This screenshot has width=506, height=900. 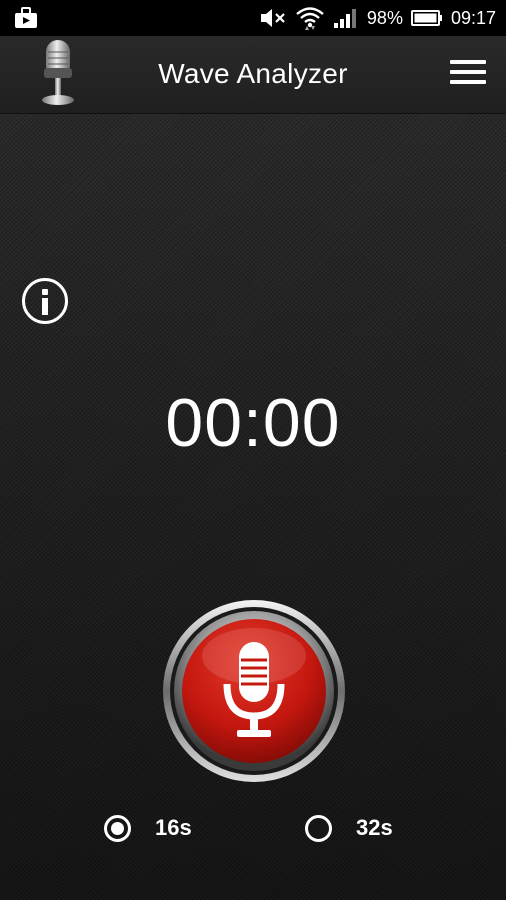 What do you see at coordinates (384, 17) in the screenshot?
I see `battery-percent: 98%` at bounding box center [384, 17].